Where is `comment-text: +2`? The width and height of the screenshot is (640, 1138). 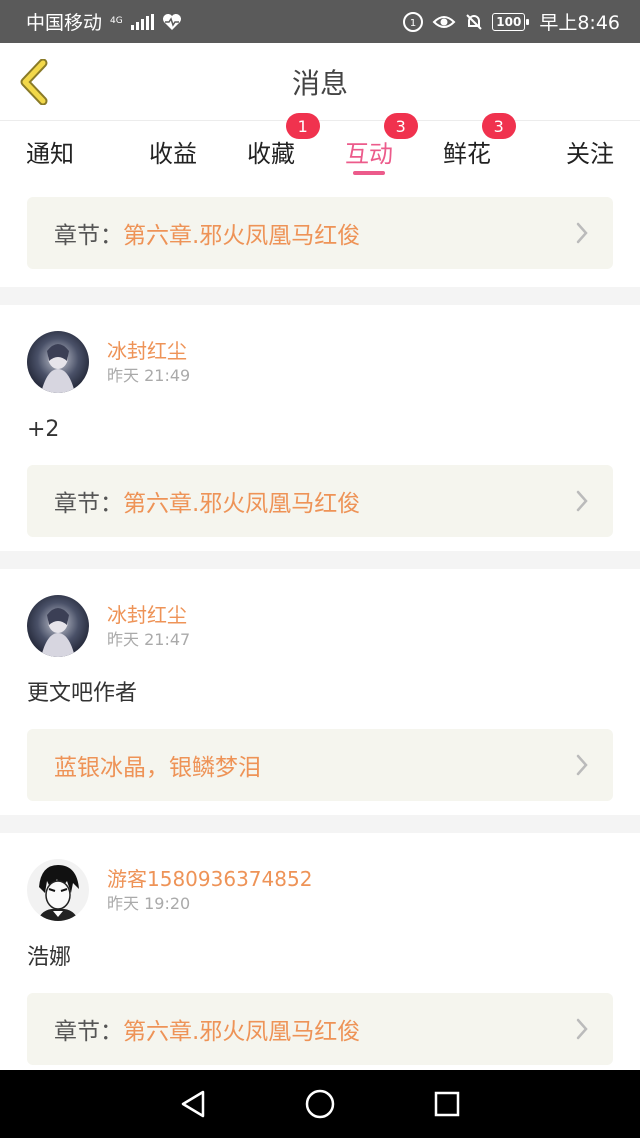
comment-text: +2 is located at coordinates (43, 429).